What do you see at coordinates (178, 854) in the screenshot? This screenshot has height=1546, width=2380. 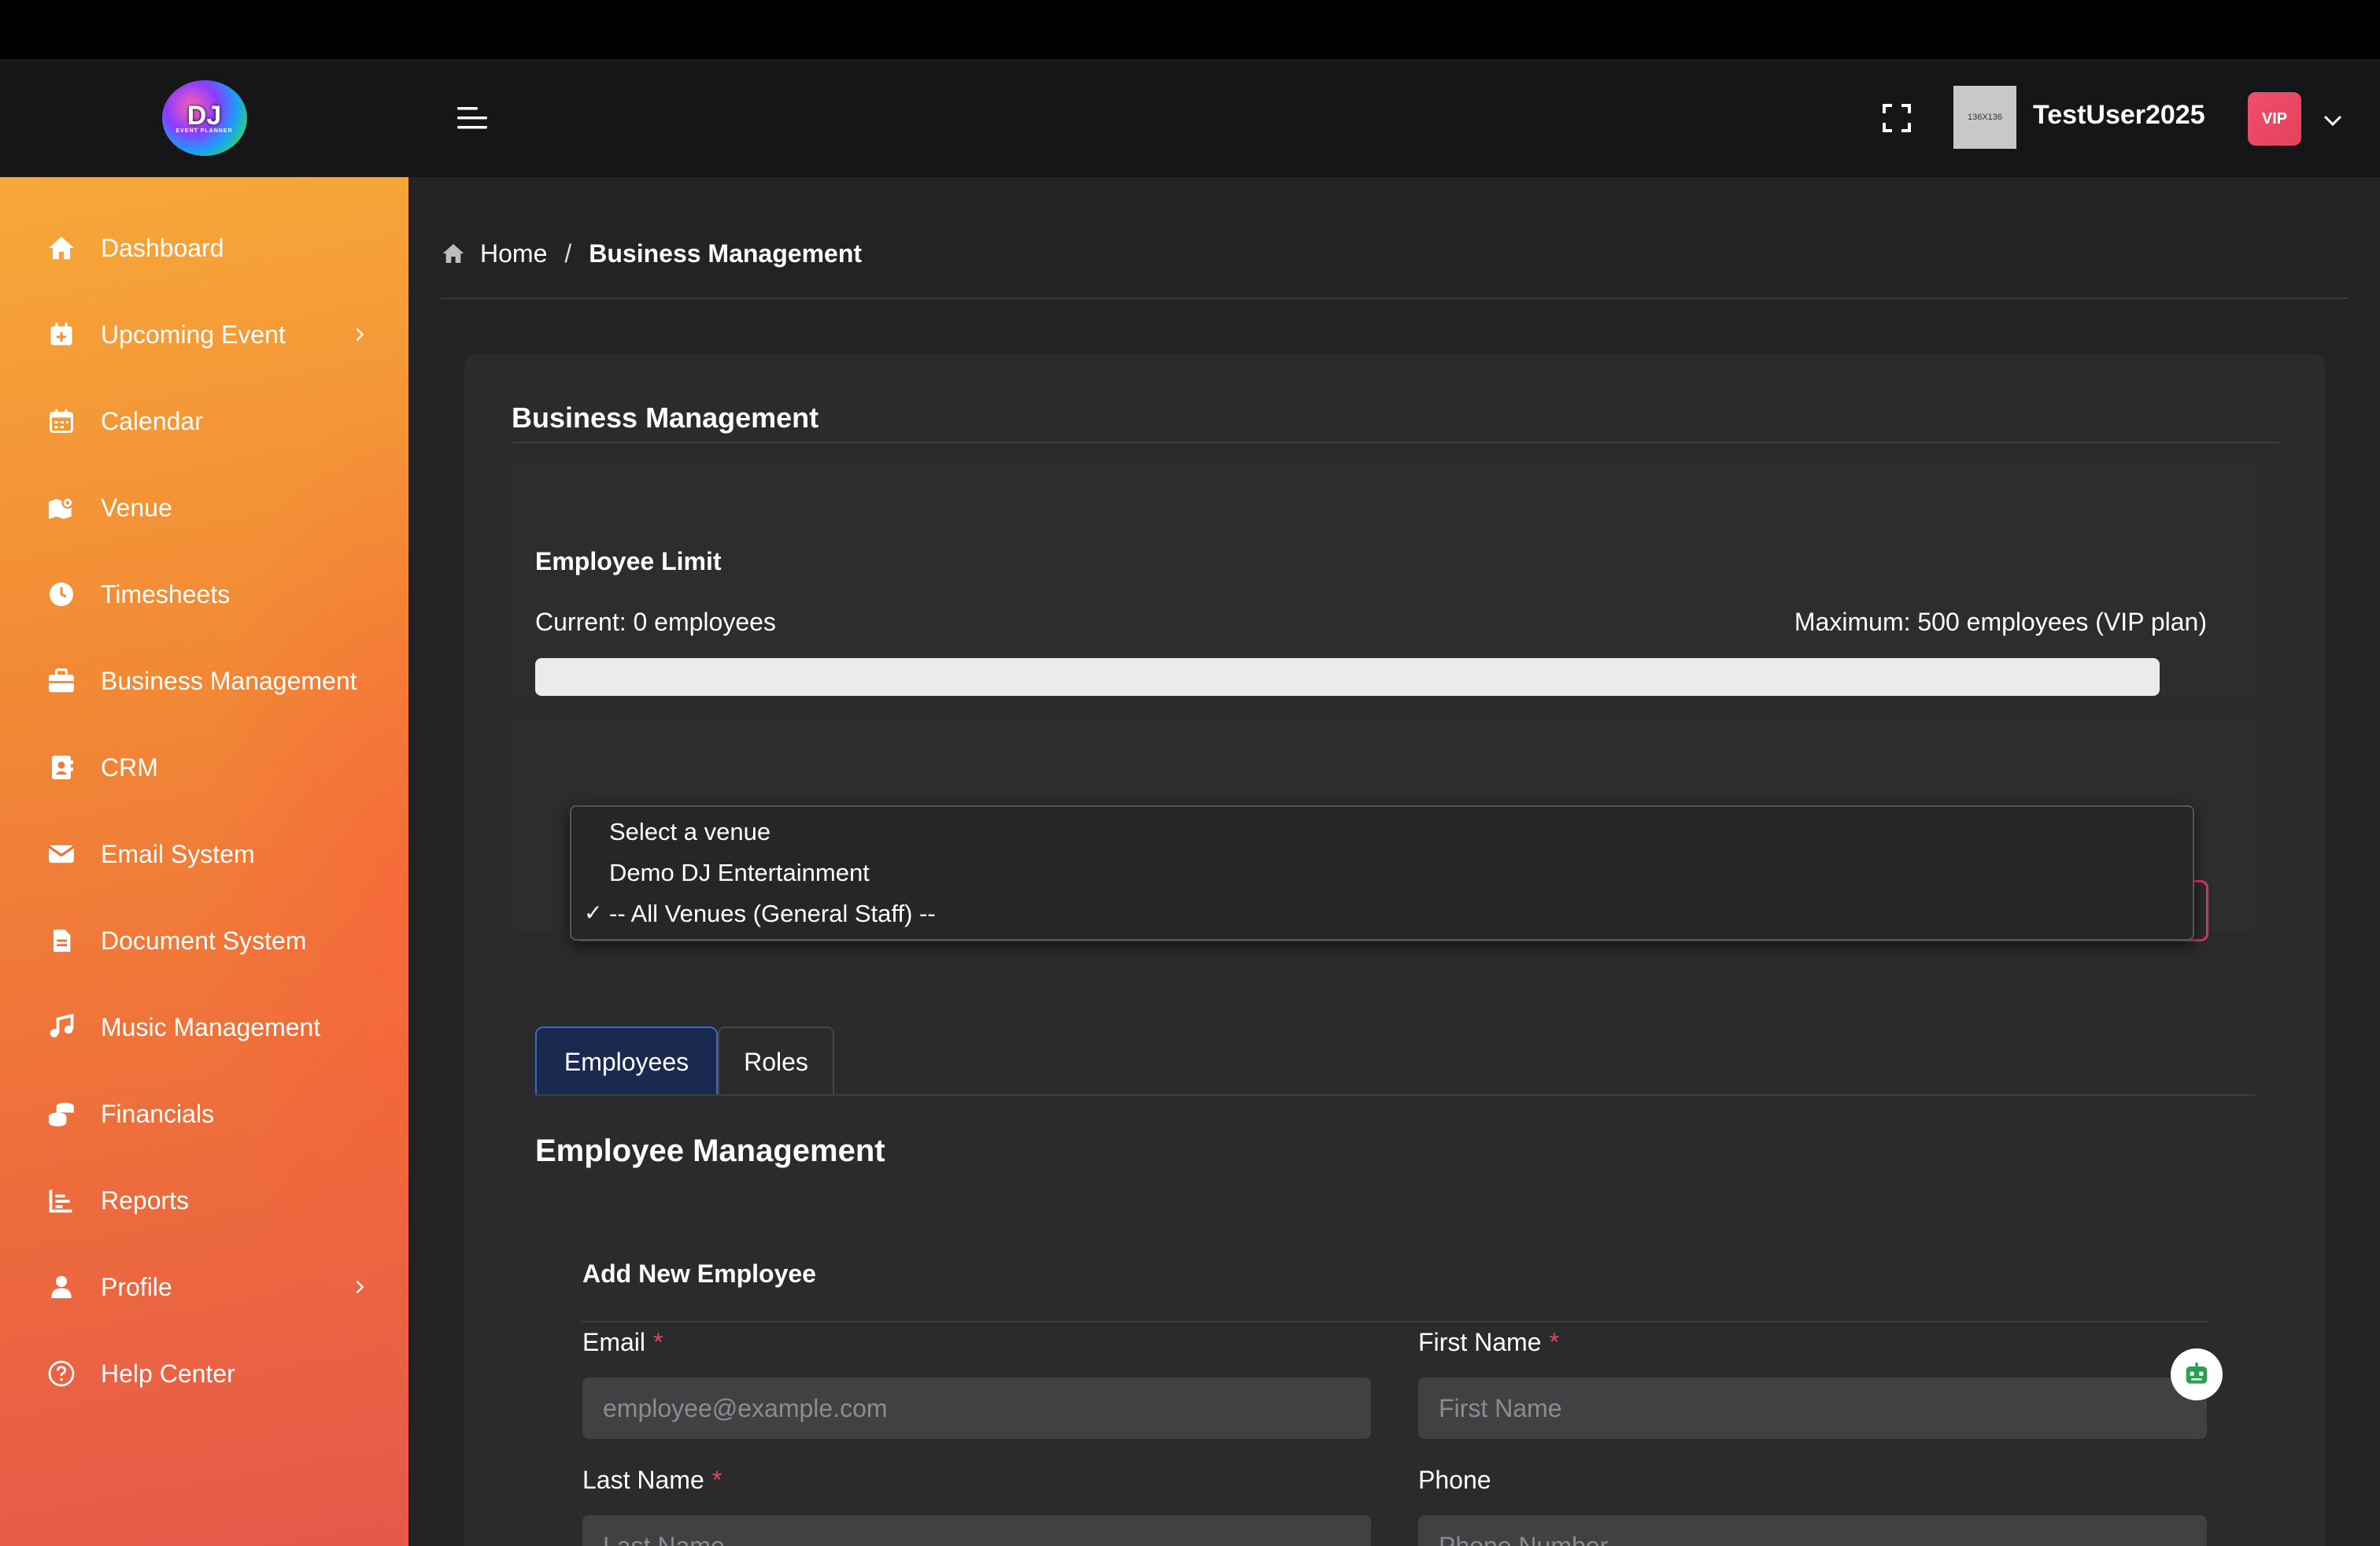 I see `sidebar-item-label: Email System` at bounding box center [178, 854].